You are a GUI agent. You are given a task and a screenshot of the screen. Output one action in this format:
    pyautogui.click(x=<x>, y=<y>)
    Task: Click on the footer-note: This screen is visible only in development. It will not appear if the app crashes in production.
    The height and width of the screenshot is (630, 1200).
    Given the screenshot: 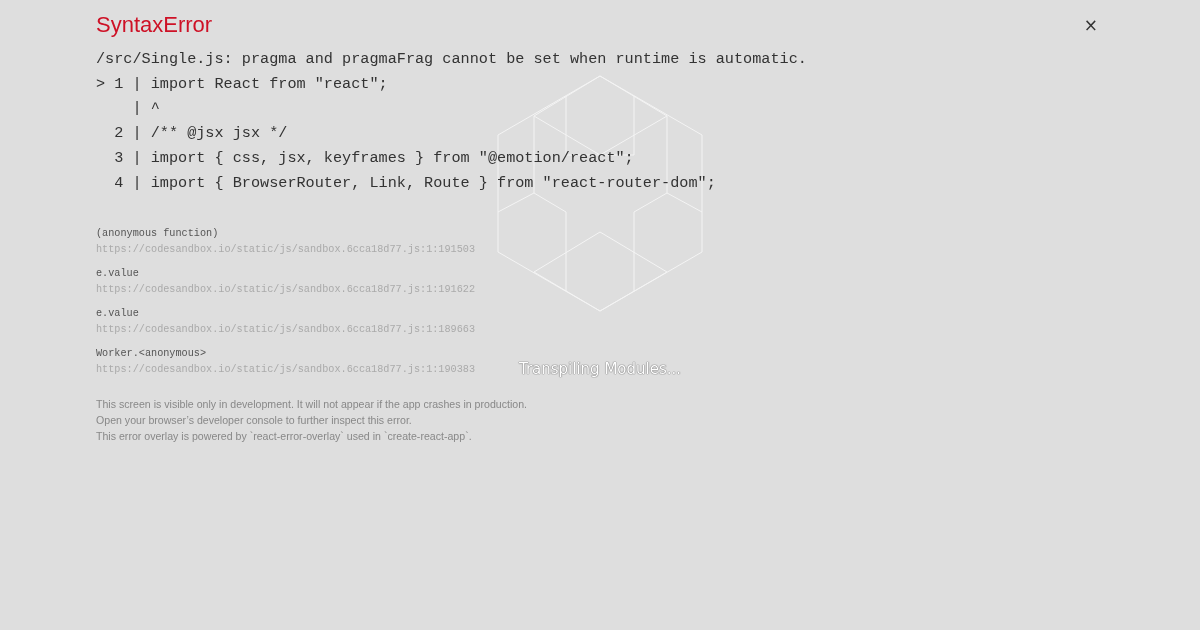 What is the action you would take?
    pyautogui.click(x=312, y=405)
    